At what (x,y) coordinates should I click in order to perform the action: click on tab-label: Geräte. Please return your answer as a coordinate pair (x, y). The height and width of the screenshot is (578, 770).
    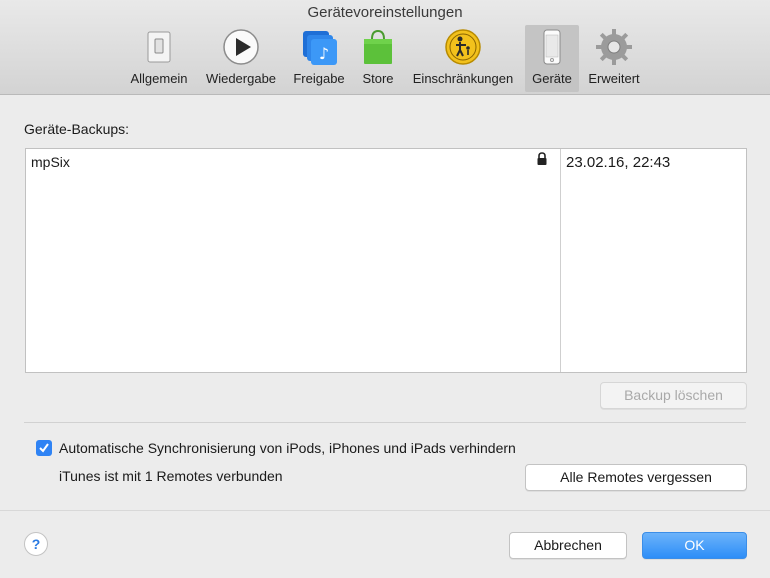
    Looking at the image, I should click on (552, 78).